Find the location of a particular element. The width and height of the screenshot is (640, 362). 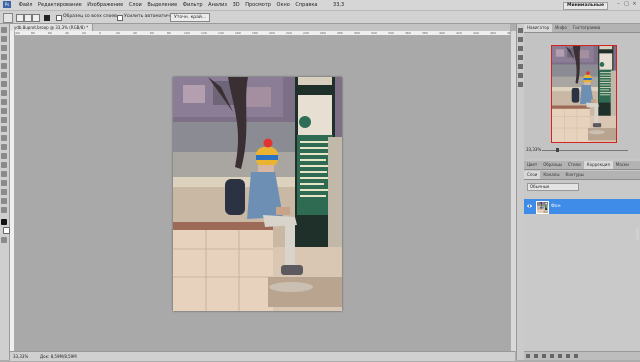

marquee-tool-icon is located at coordinates (4, 39).